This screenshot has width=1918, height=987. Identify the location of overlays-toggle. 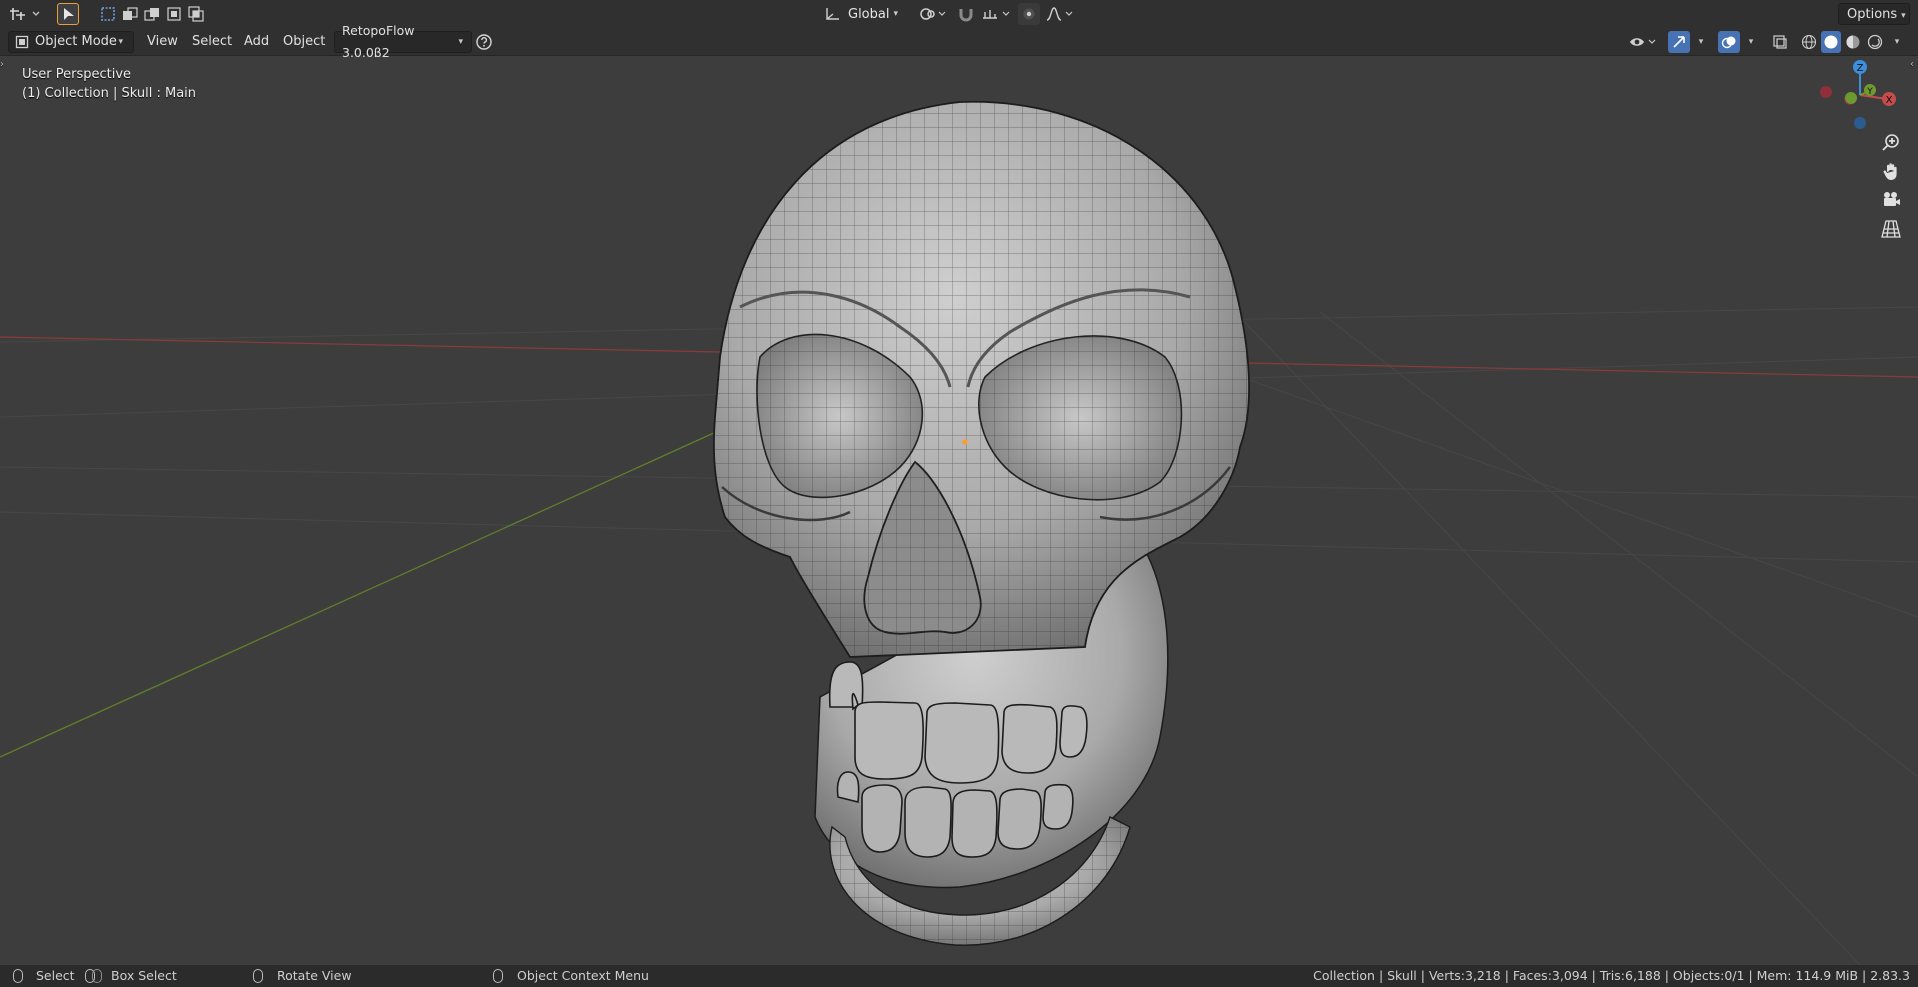
(1729, 42).